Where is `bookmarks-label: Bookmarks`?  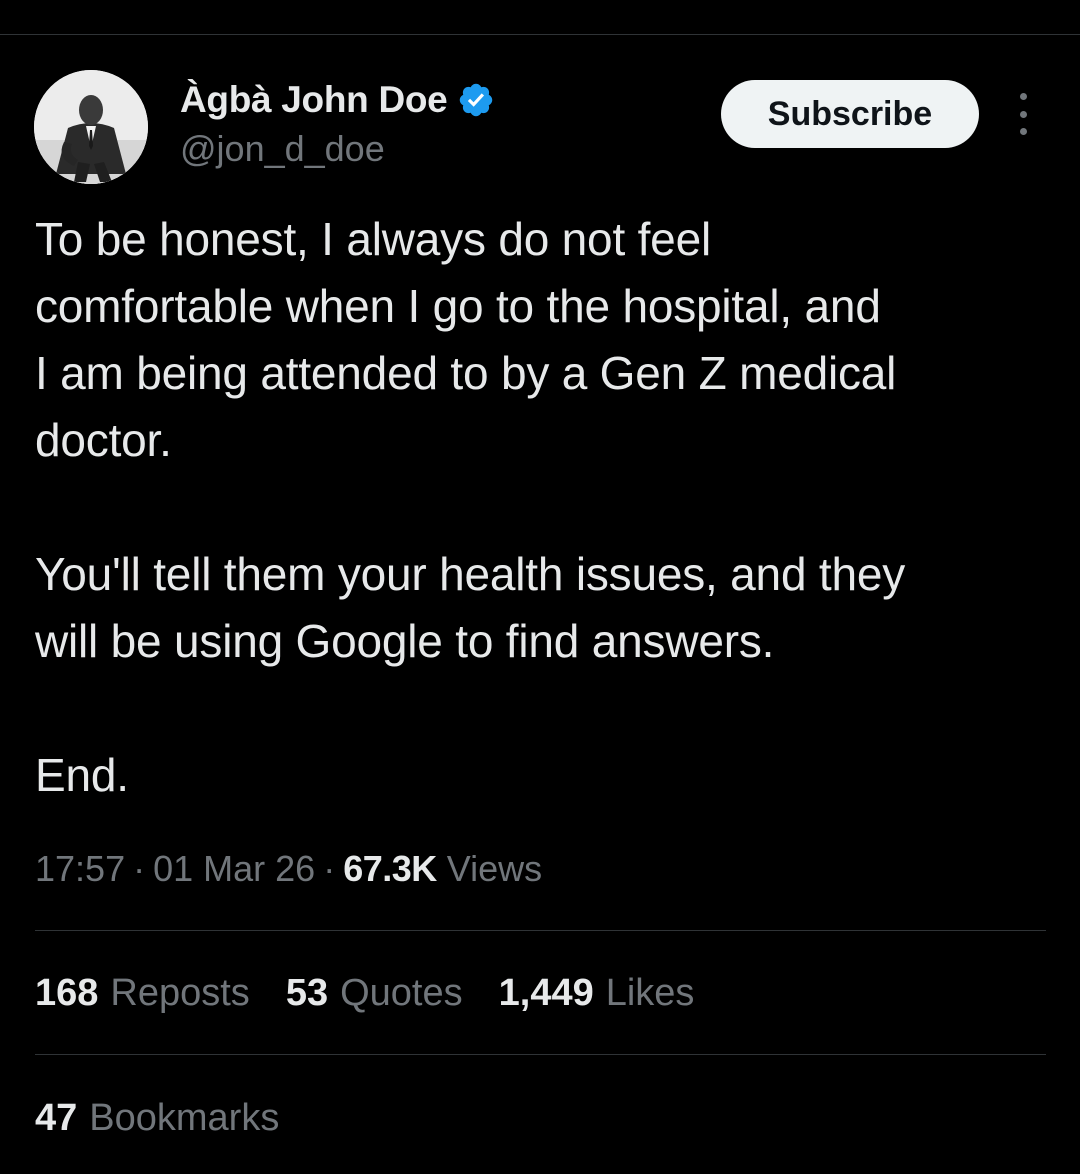 bookmarks-label: Bookmarks is located at coordinates (184, 1118).